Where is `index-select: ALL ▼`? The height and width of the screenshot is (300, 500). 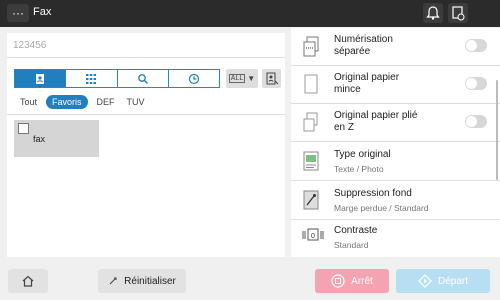 index-select: ALL ▼ is located at coordinates (242, 78).